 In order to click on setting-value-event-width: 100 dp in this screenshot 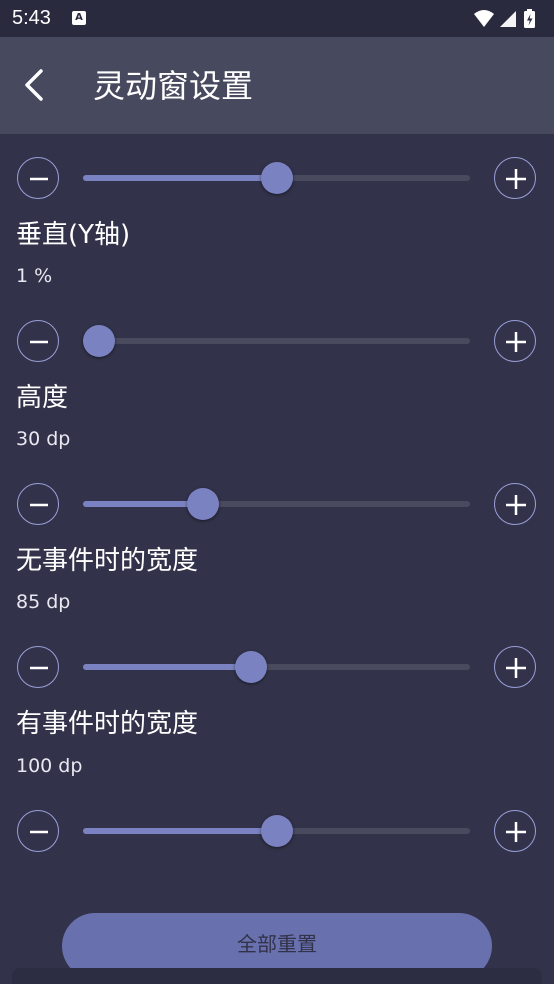, I will do `click(49, 766)`.